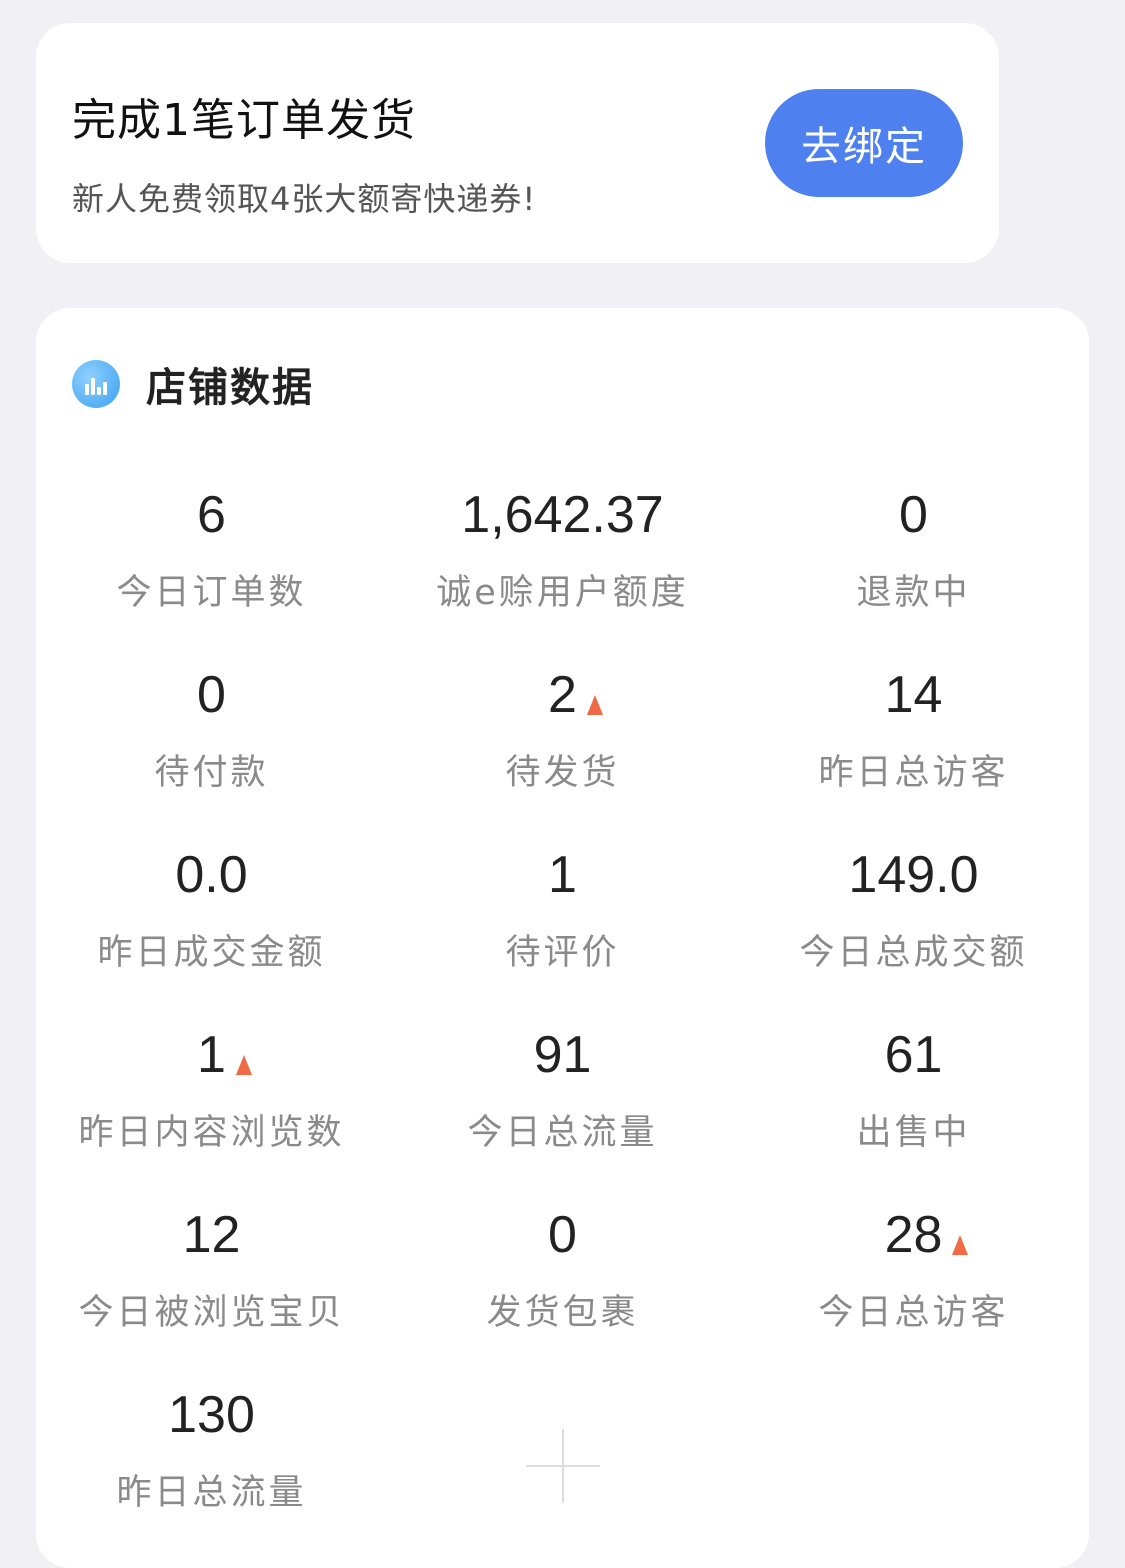  What do you see at coordinates (211, 773) in the screenshot?
I see `stat-label: 待付款` at bounding box center [211, 773].